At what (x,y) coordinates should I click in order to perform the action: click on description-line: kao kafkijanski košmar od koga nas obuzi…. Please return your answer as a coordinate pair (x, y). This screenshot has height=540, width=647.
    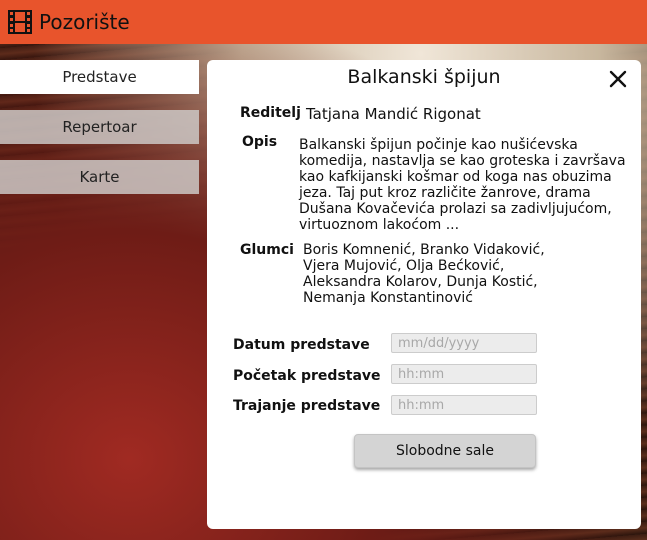
    Looking at the image, I should click on (455, 177).